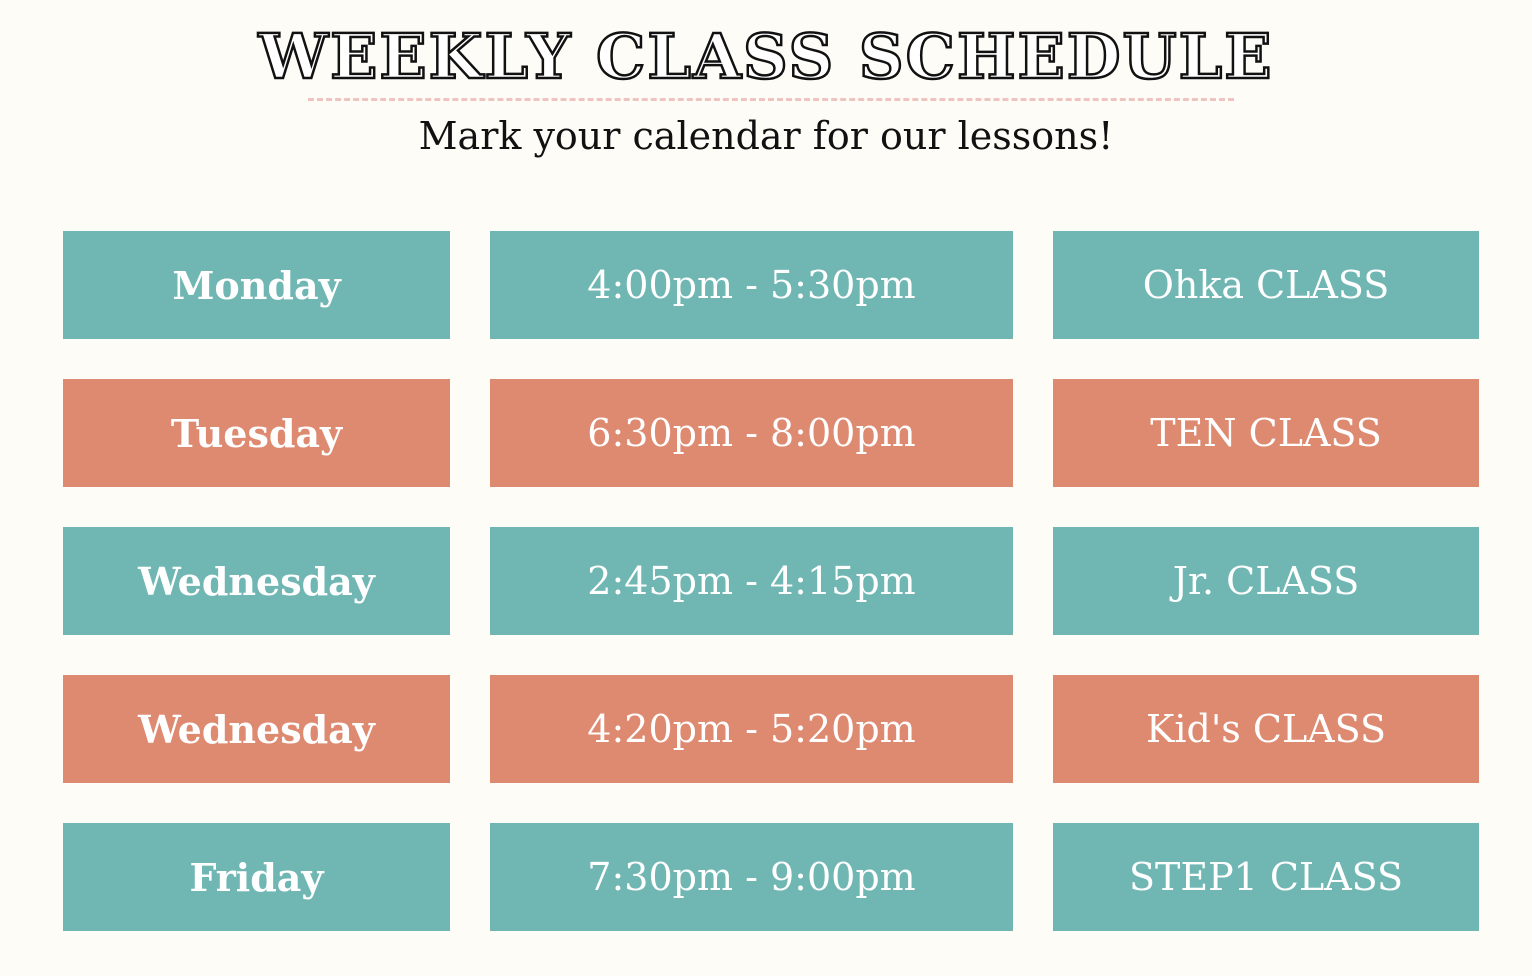 The height and width of the screenshot is (976, 1532). I want to click on schedule-class-cell: STEP1 CLASS, so click(1266, 877).